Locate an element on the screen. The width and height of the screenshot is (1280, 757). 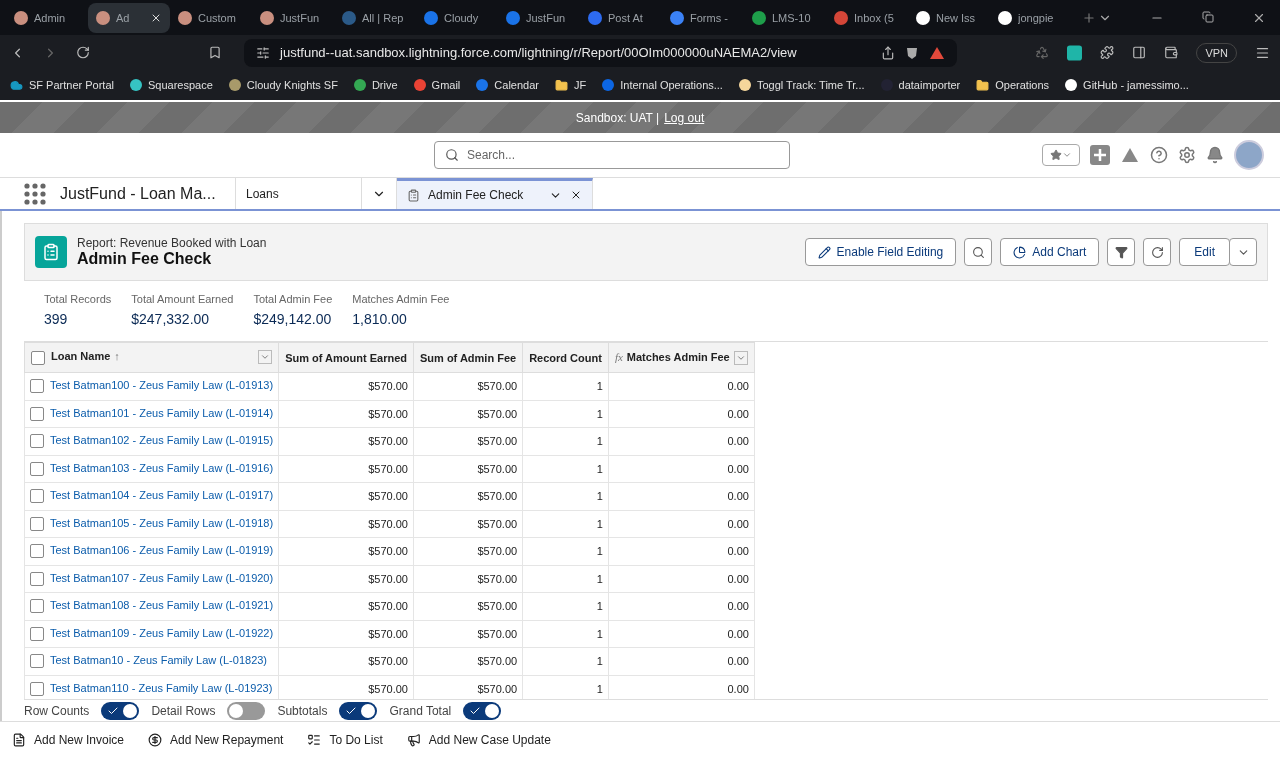
utility-item: To Do List is located at coordinates (345, 739).